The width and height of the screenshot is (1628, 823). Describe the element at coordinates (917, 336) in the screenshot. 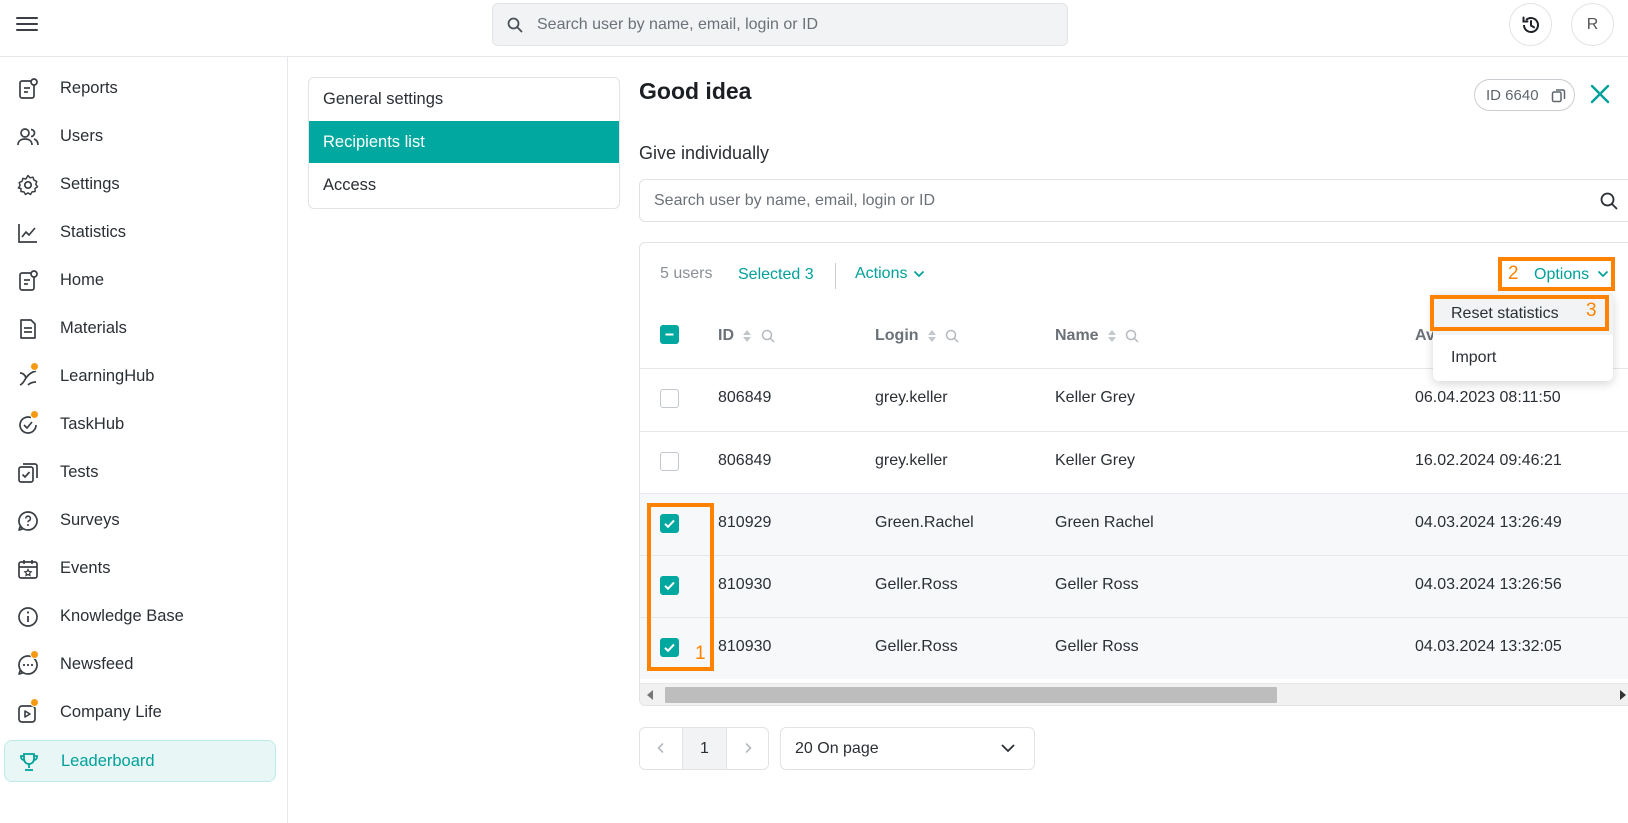

I see `column-header-login: Login` at that location.